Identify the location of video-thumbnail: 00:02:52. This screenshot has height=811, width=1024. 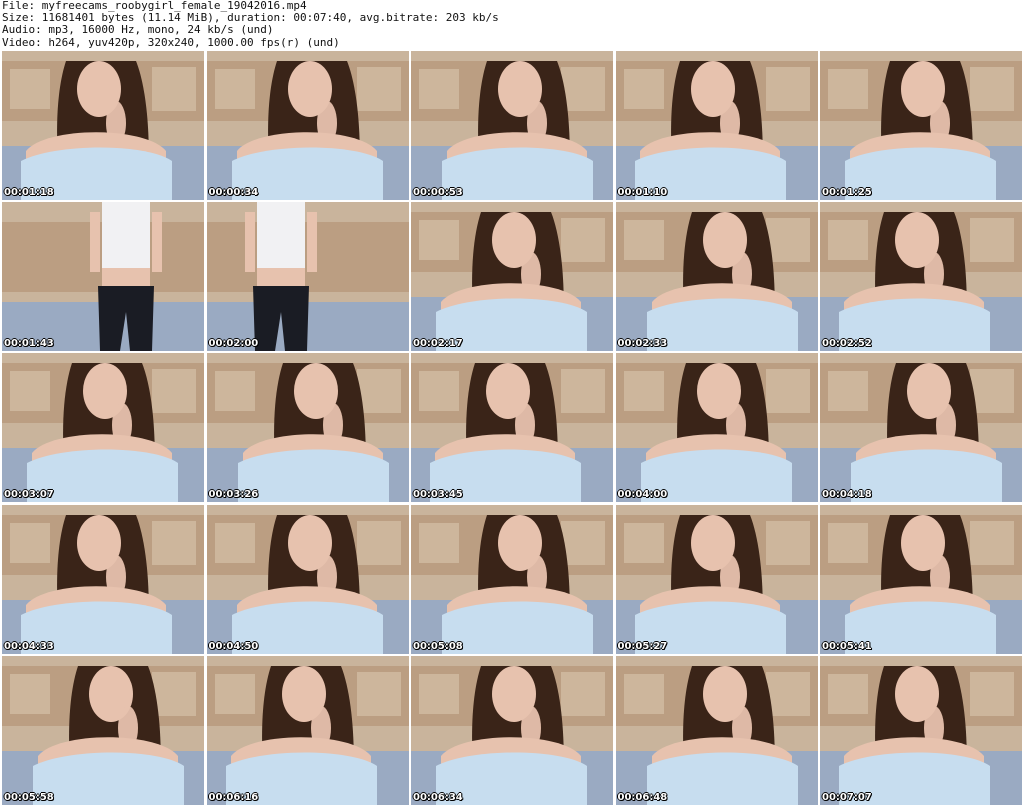
(921, 277).